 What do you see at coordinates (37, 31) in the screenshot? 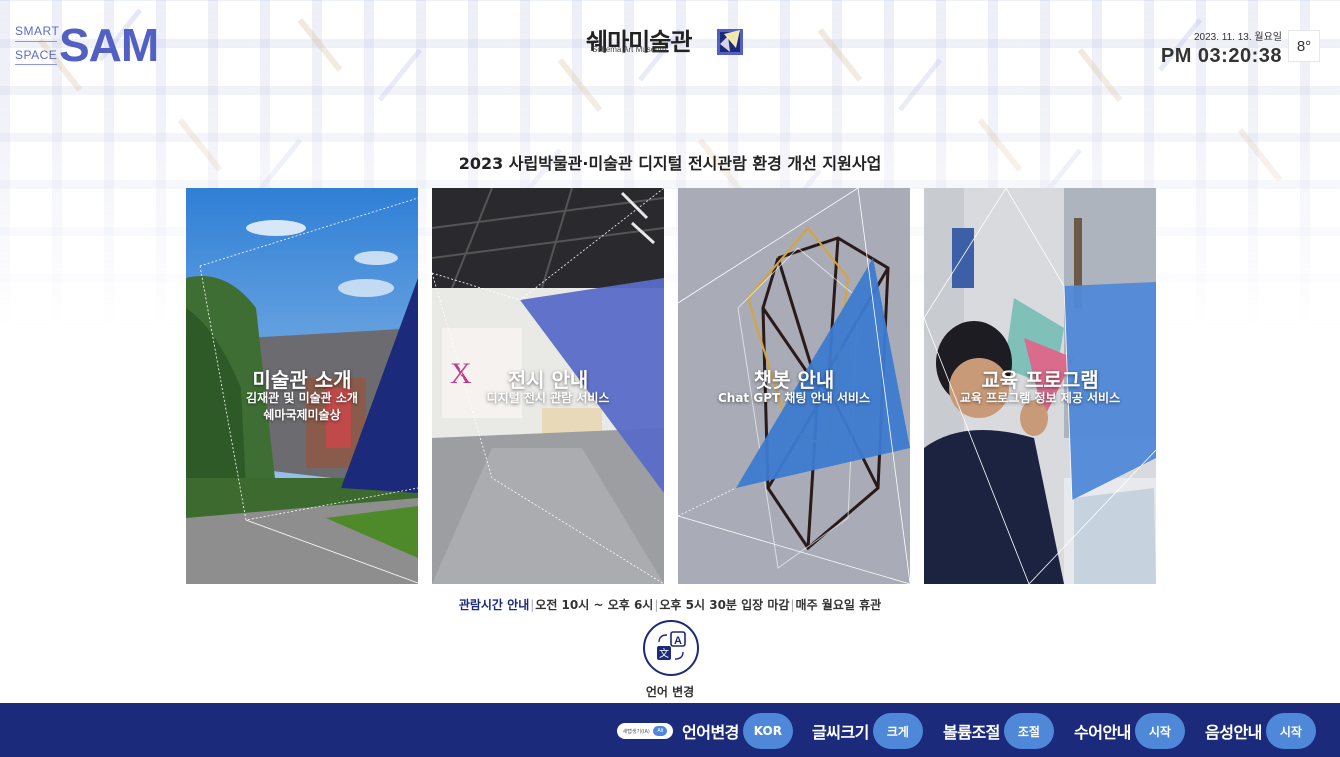
I see `logo-smart-text: SMART` at bounding box center [37, 31].